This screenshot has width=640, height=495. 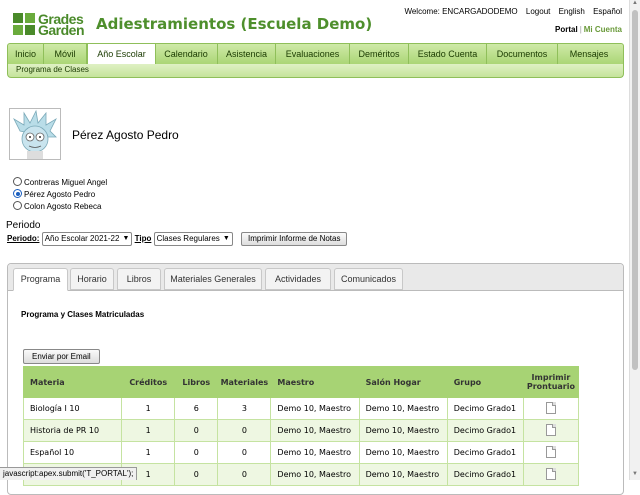 I want to click on radio-button-selected, so click(x=17, y=194).